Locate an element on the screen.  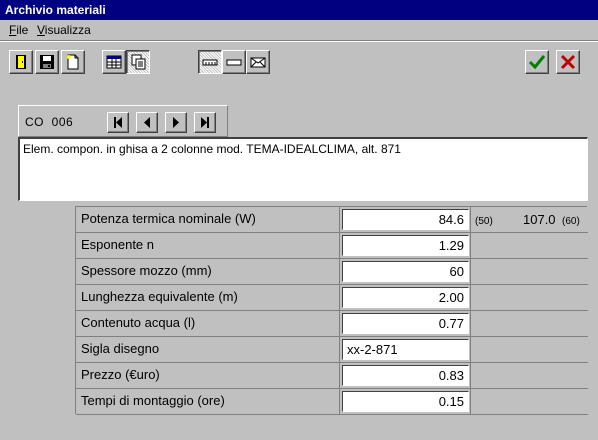
field-label: Spessore mozzo (mm) is located at coordinates (208, 272).